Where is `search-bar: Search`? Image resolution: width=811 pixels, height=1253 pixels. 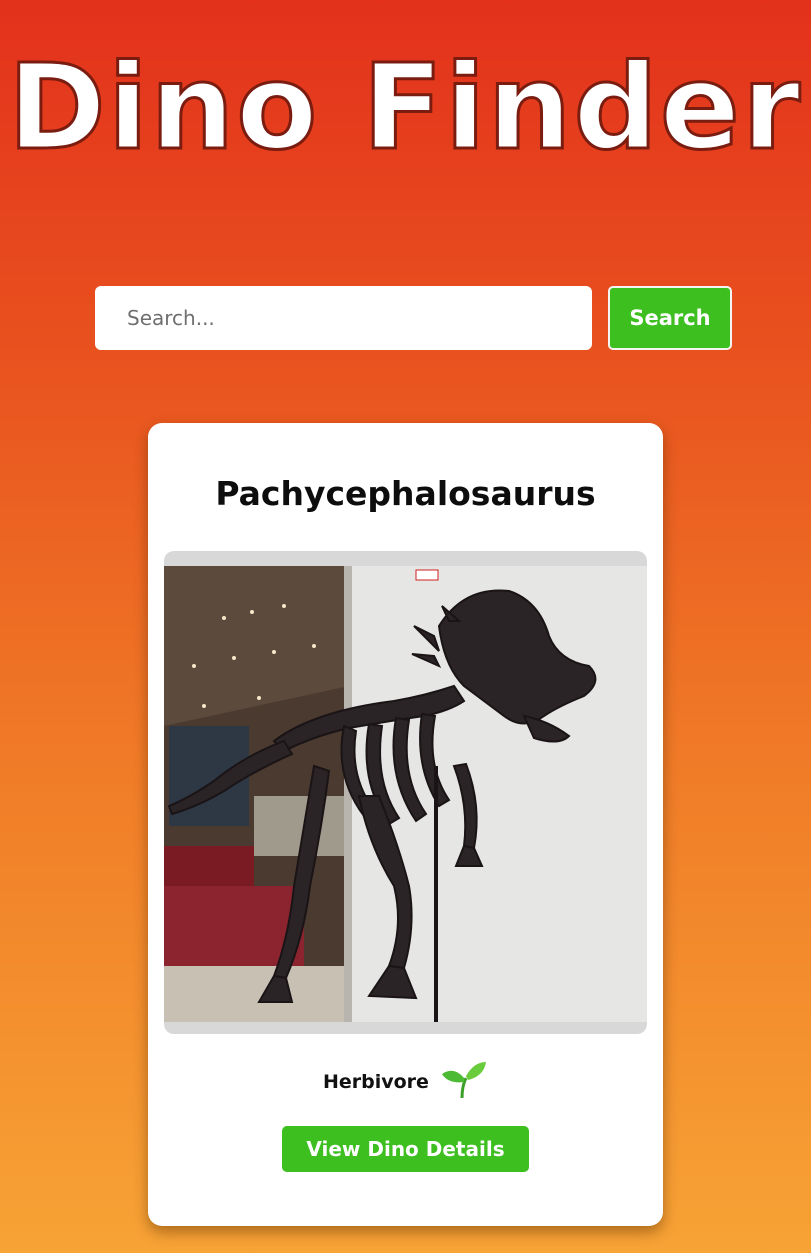
search-bar: Search is located at coordinates (415, 319).